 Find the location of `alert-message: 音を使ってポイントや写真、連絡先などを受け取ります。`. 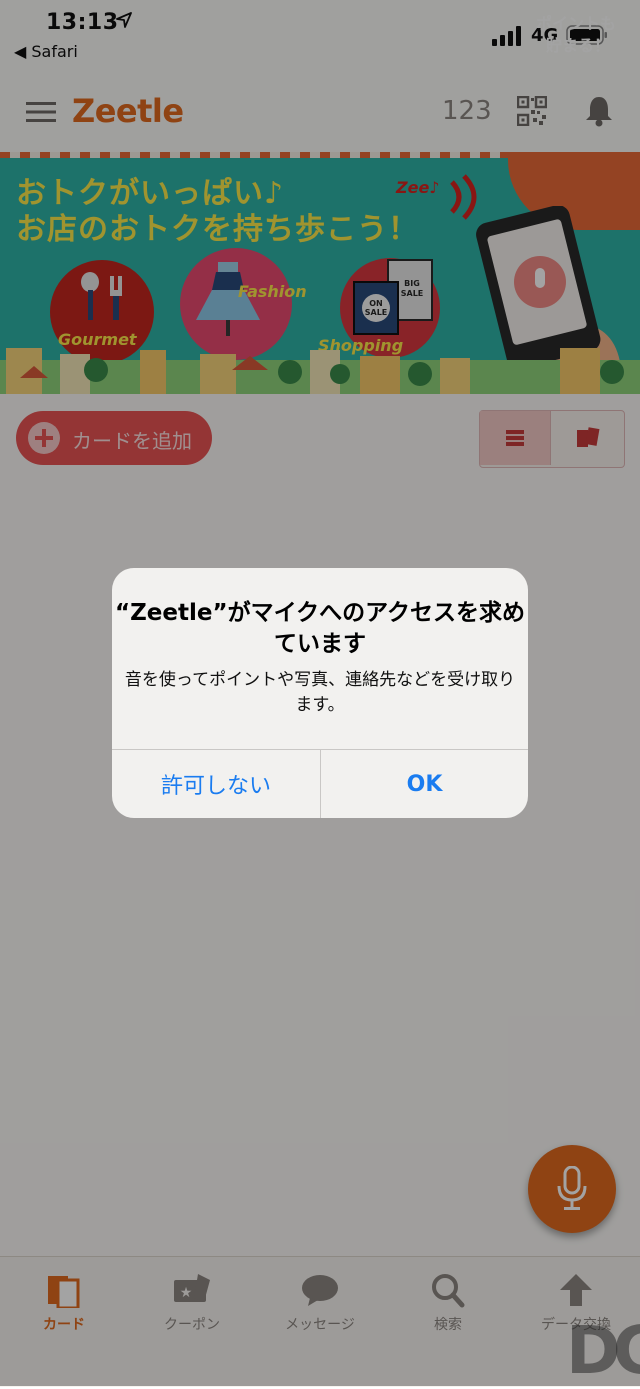

alert-message: 音を使ってポイントや写真、連絡先などを受け取ります。 is located at coordinates (320, 692).